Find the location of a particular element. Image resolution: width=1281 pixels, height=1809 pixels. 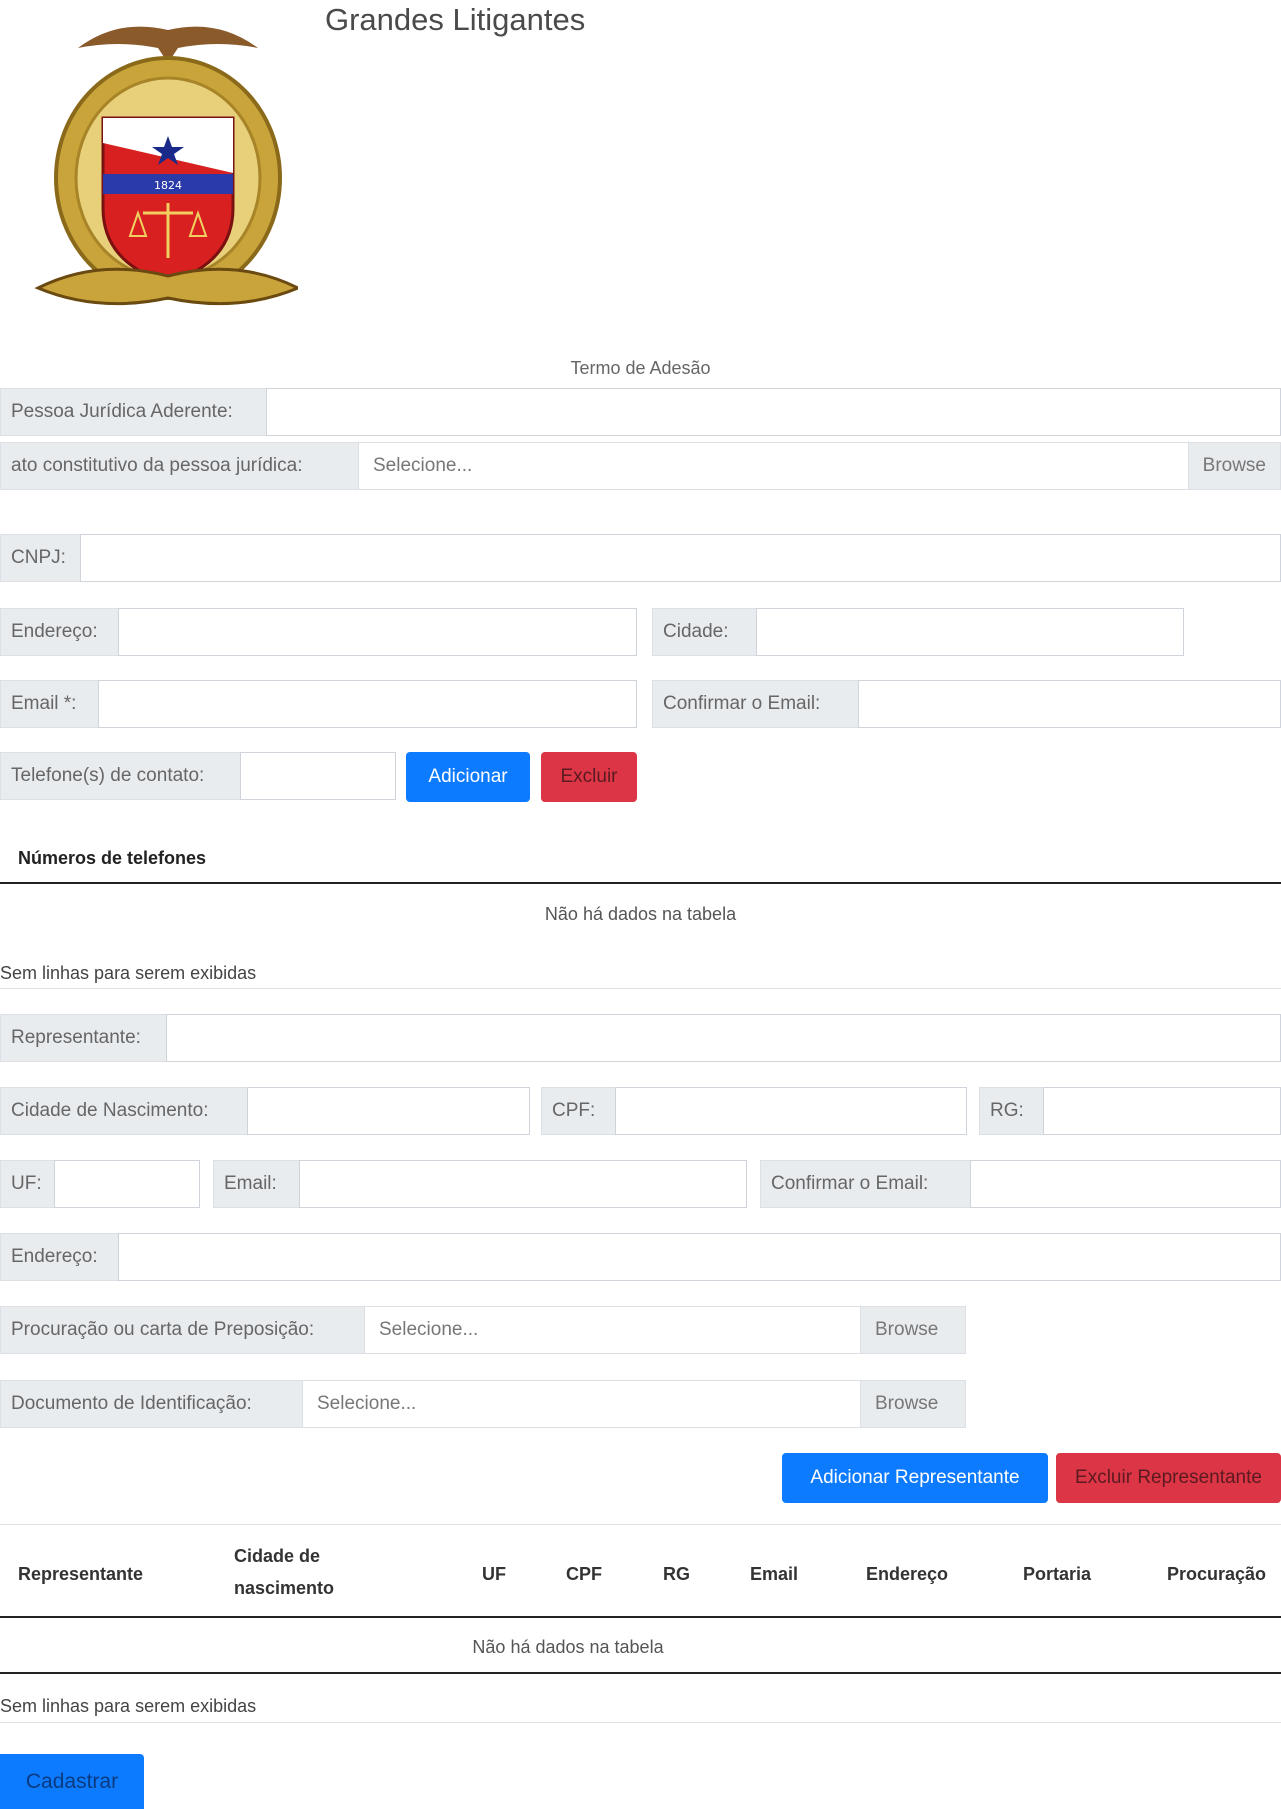

confirmar-email-input is located at coordinates (1069, 704).